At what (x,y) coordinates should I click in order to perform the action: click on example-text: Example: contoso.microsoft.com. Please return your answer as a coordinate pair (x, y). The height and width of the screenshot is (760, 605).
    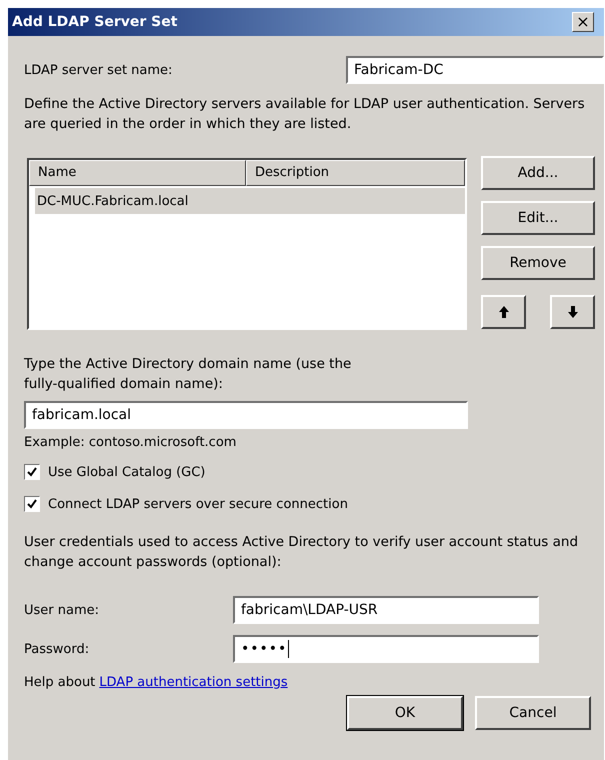
    Looking at the image, I should click on (131, 442).